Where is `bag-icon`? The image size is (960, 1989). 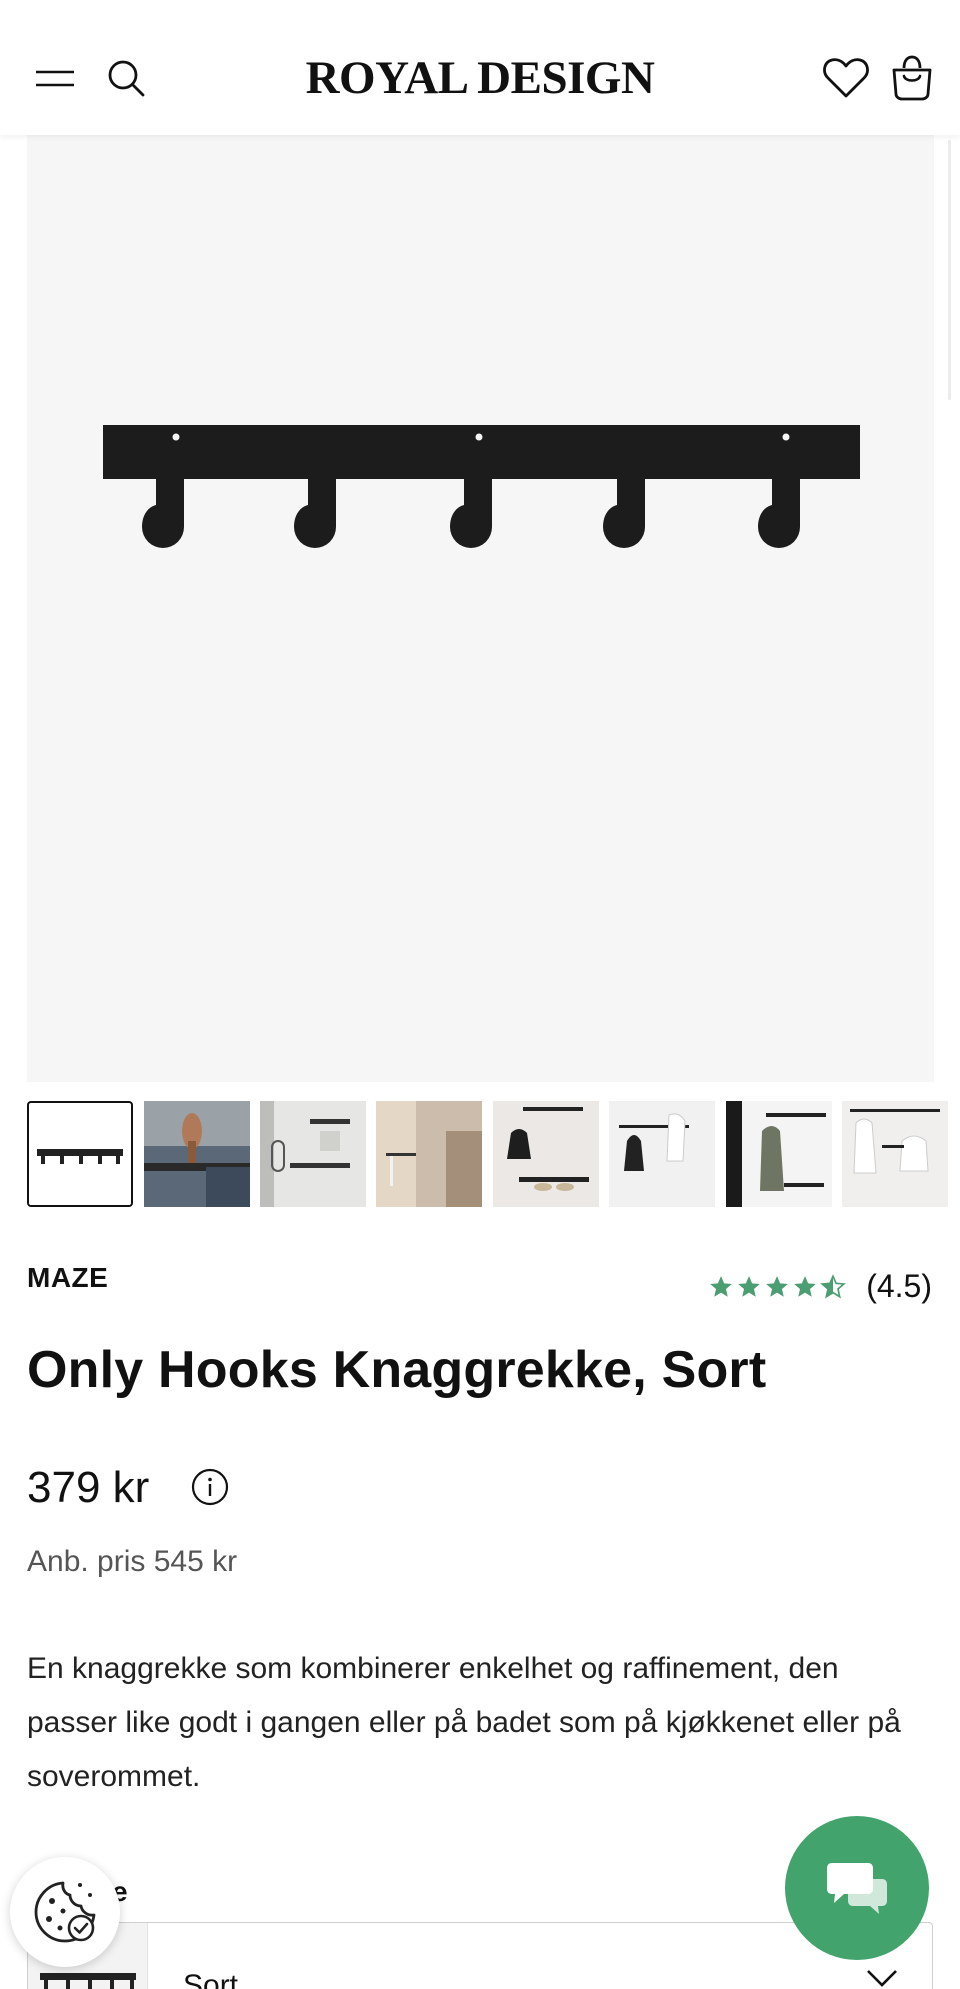
bag-icon is located at coordinates (912, 78).